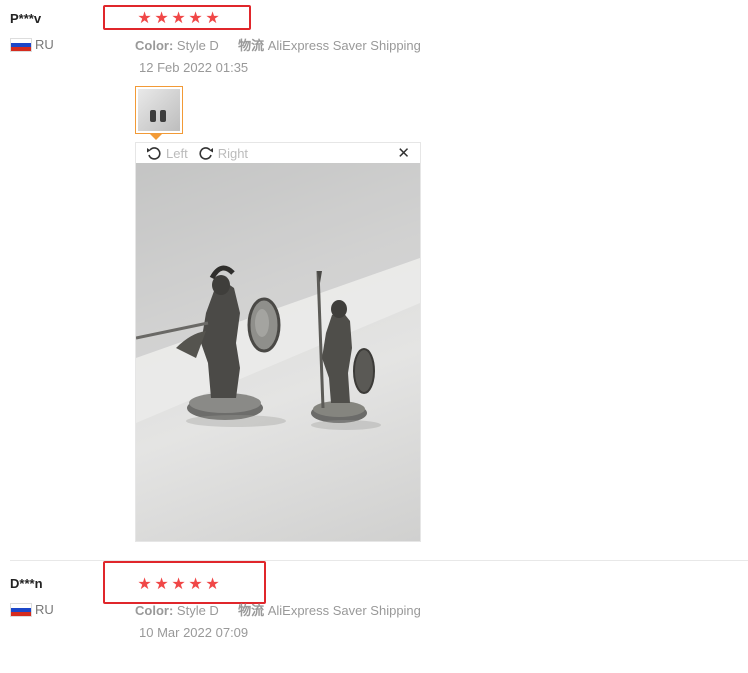  Describe the element at coordinates (177, 153) in the screenshot. I see `rotate-left-label: Left` at that location.